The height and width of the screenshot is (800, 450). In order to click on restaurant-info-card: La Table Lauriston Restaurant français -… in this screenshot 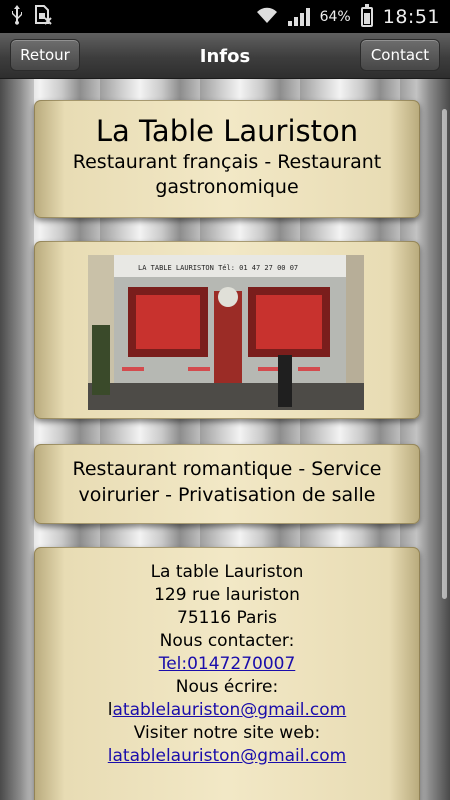, I will do `click(227, 159)`.